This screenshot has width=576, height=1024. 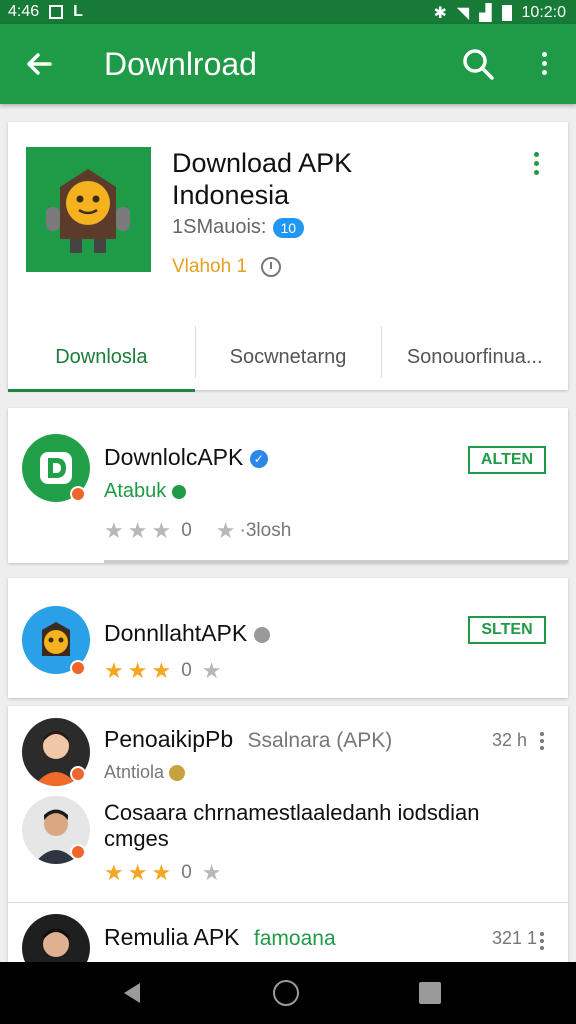 What do you see at coordinates (262, 163) in the screenshot?
I see `app-name-line1: Download APK` at bounding box center [262, 163].